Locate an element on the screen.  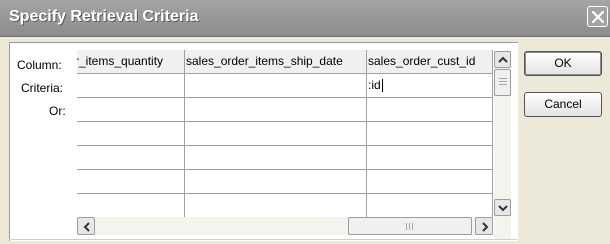
scroll-down-arrow-icon is located at coordinates (503, 208).